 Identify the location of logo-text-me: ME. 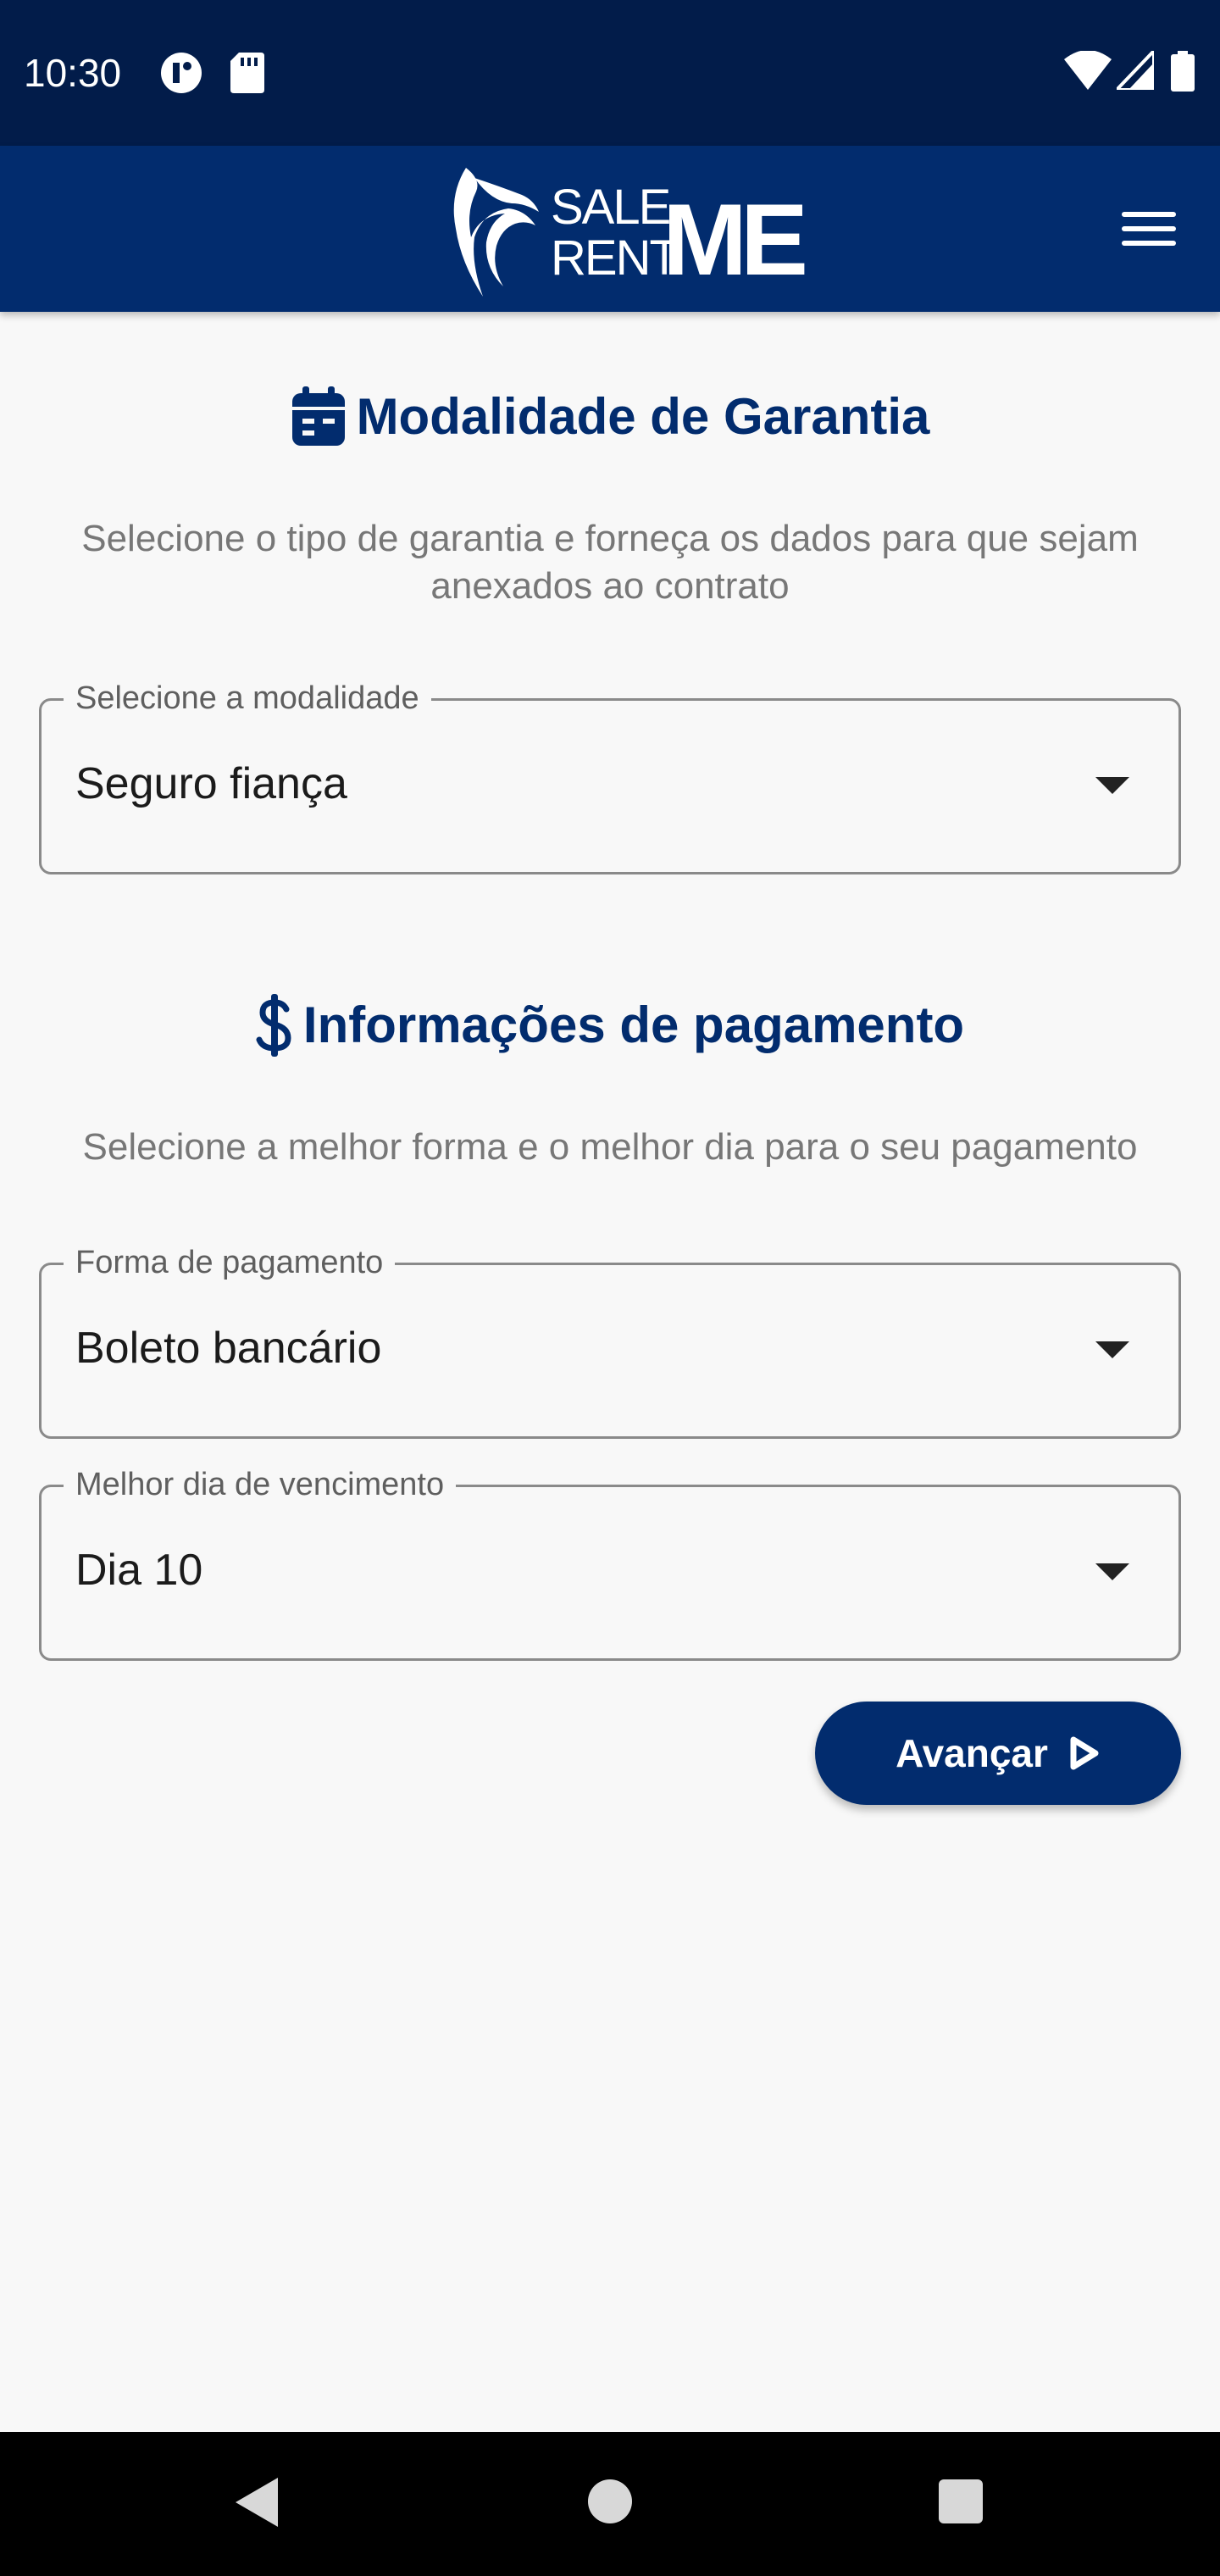
(734, 240).